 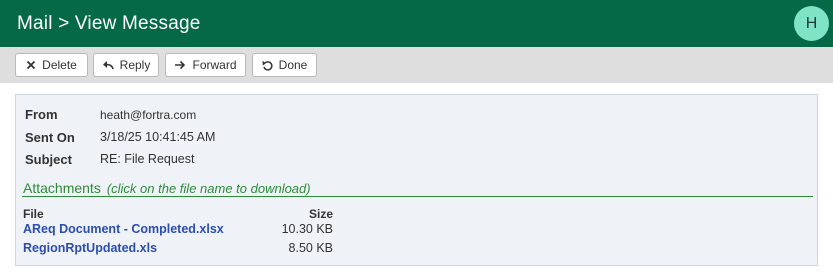 What do you see at coordinates (293, 65) in the screenshot?
I see `done-button-label: Done` at bounding box center [293, 65].